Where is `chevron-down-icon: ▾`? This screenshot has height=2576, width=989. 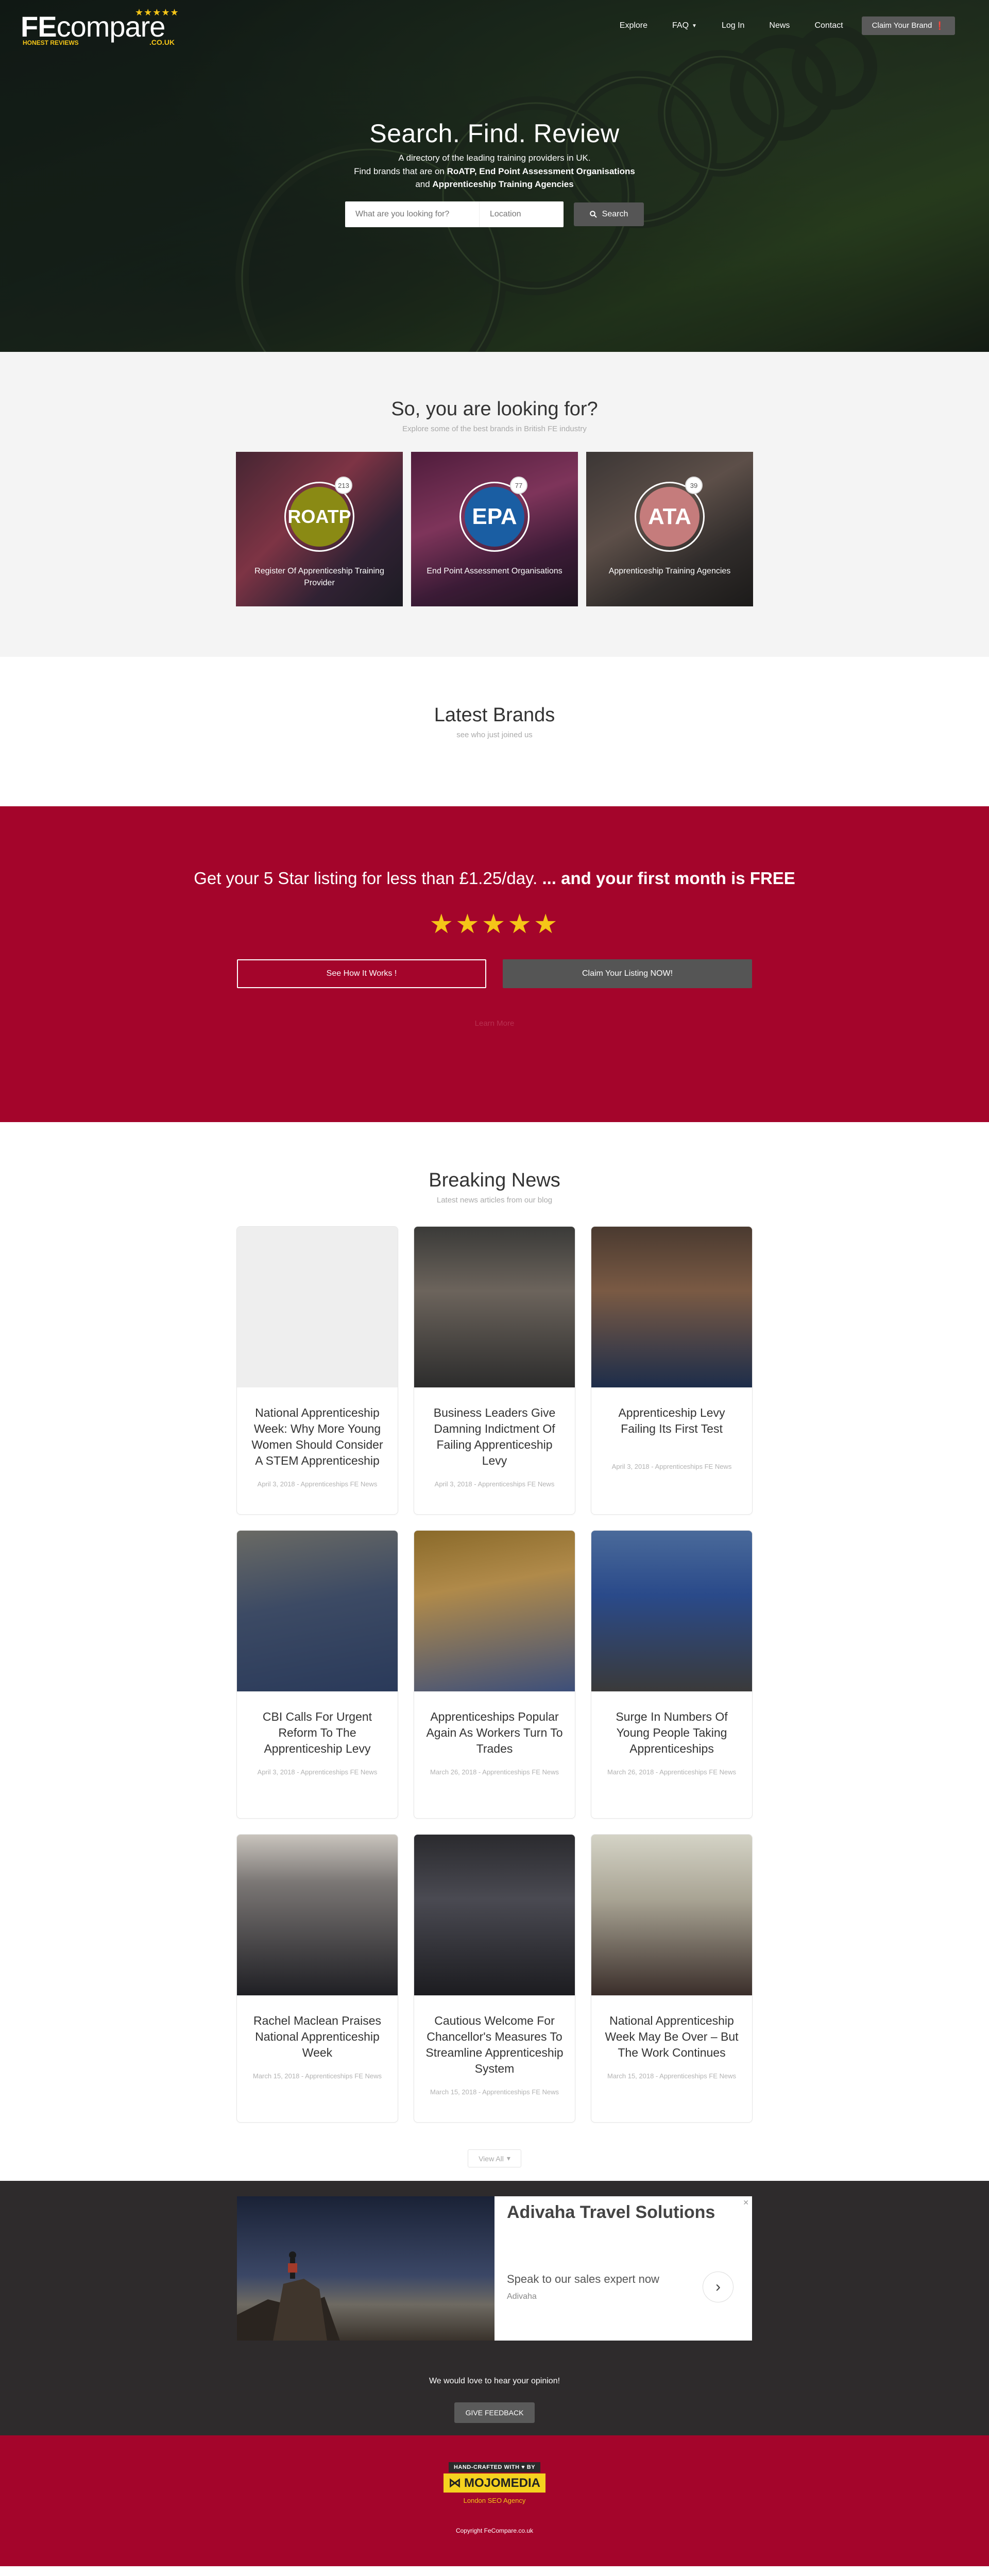
chevron-down-icon: ▾ is located at coordinates (508, 2158).